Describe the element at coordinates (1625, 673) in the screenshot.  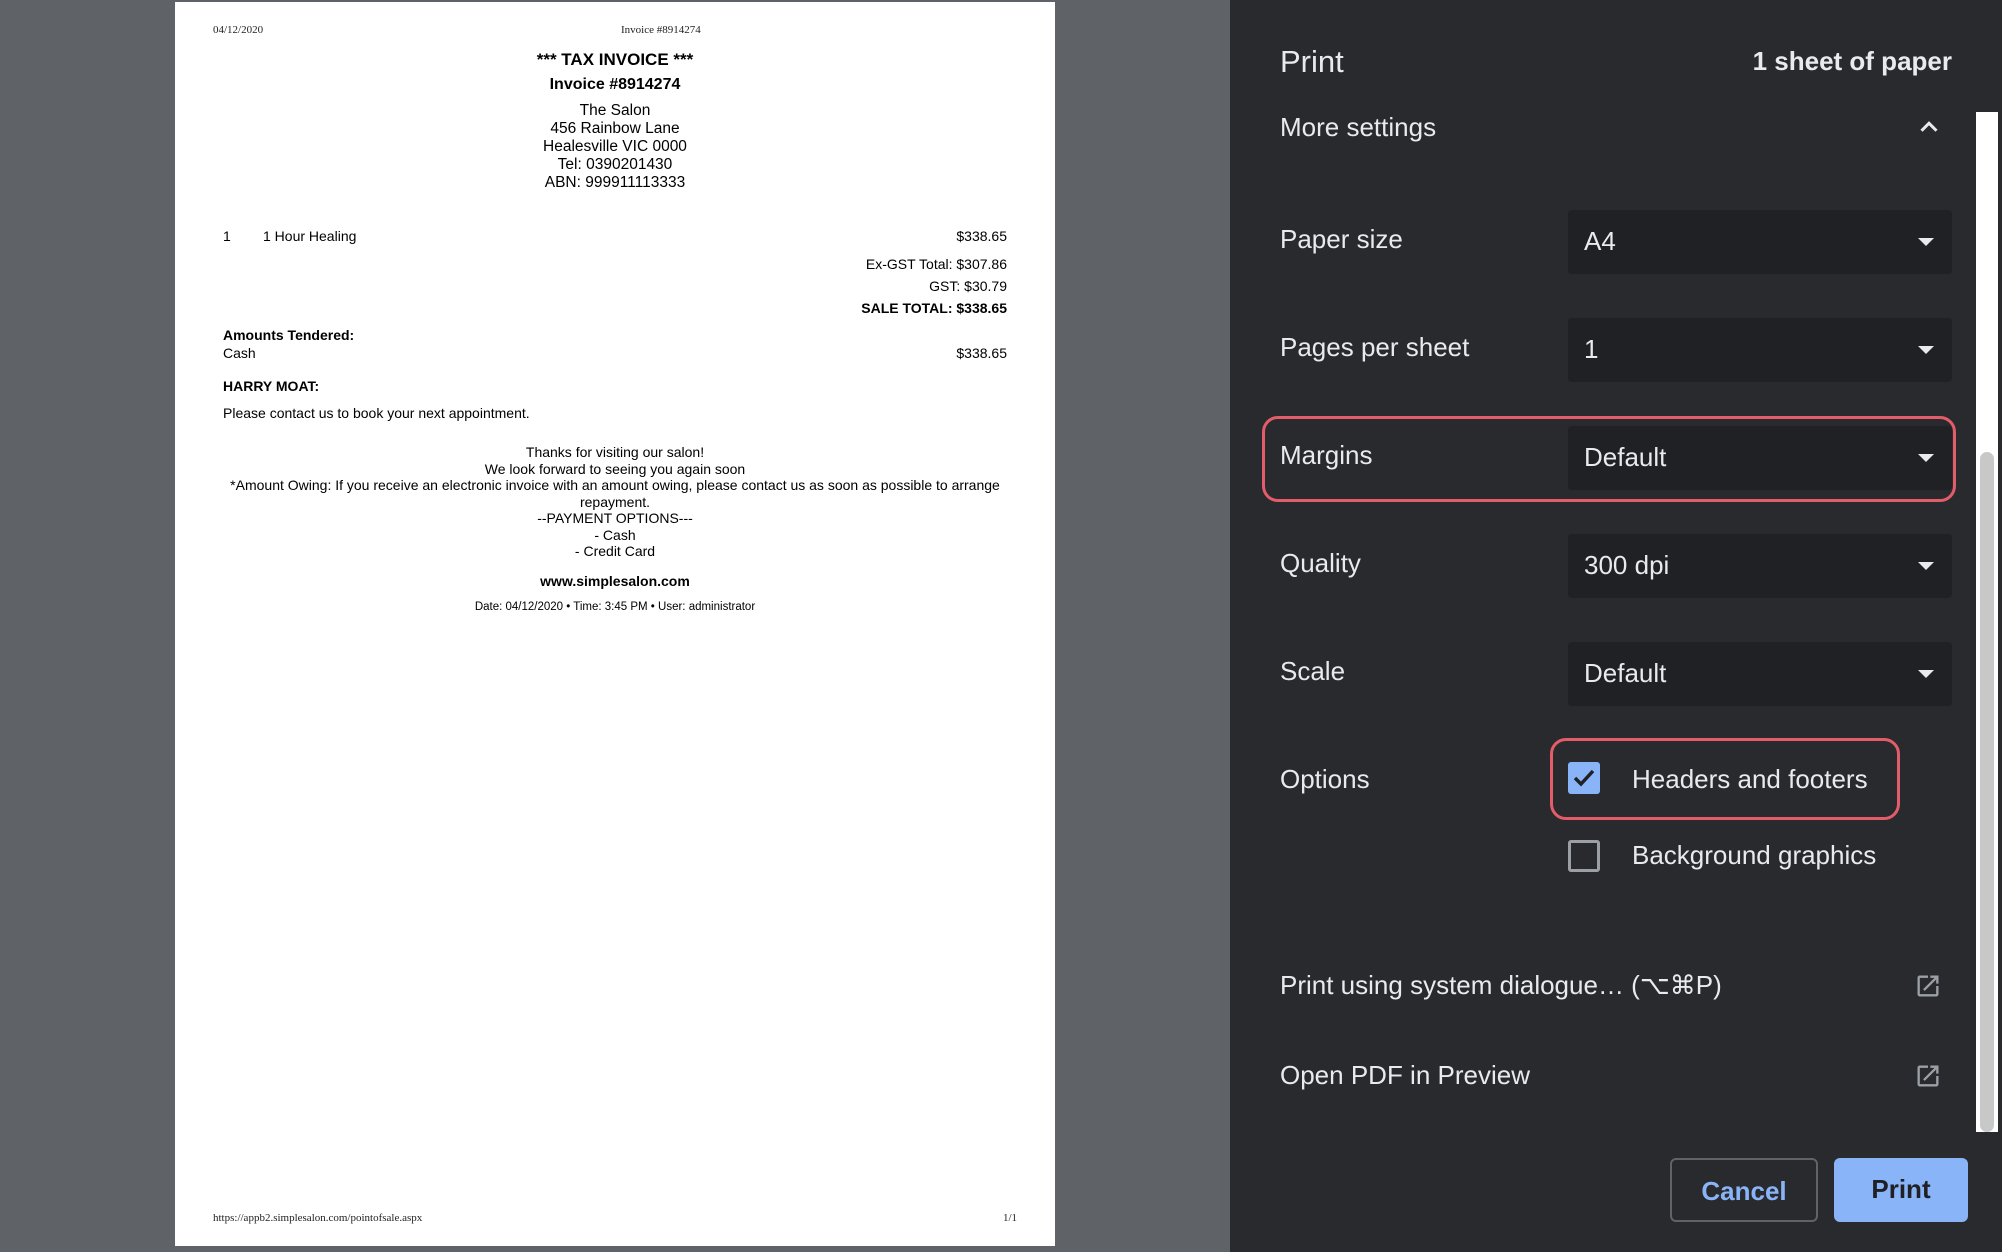
I see `scale-value: Default` at that location.